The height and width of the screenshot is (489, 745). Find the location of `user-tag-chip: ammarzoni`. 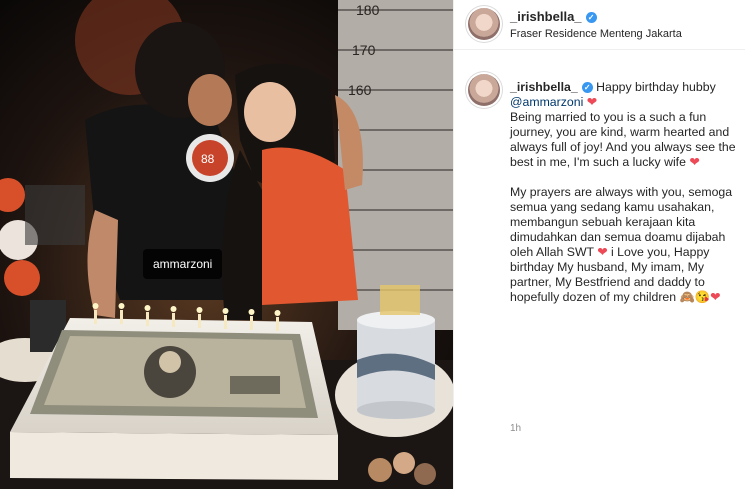

user-tag-chip: ammarzoni is located at coordinates (183, 264).